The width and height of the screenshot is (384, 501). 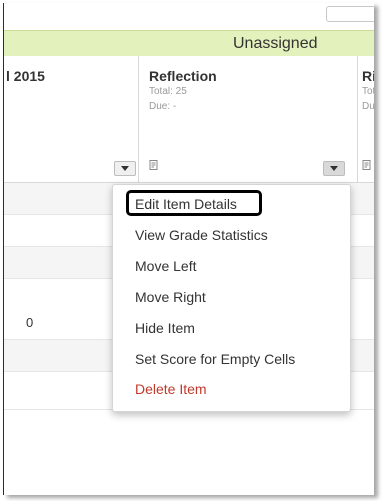 What do you see at coordinates (275, 43) in the screenshot?
I see `category-label: Unassigned` at bounding box center [275, 43].